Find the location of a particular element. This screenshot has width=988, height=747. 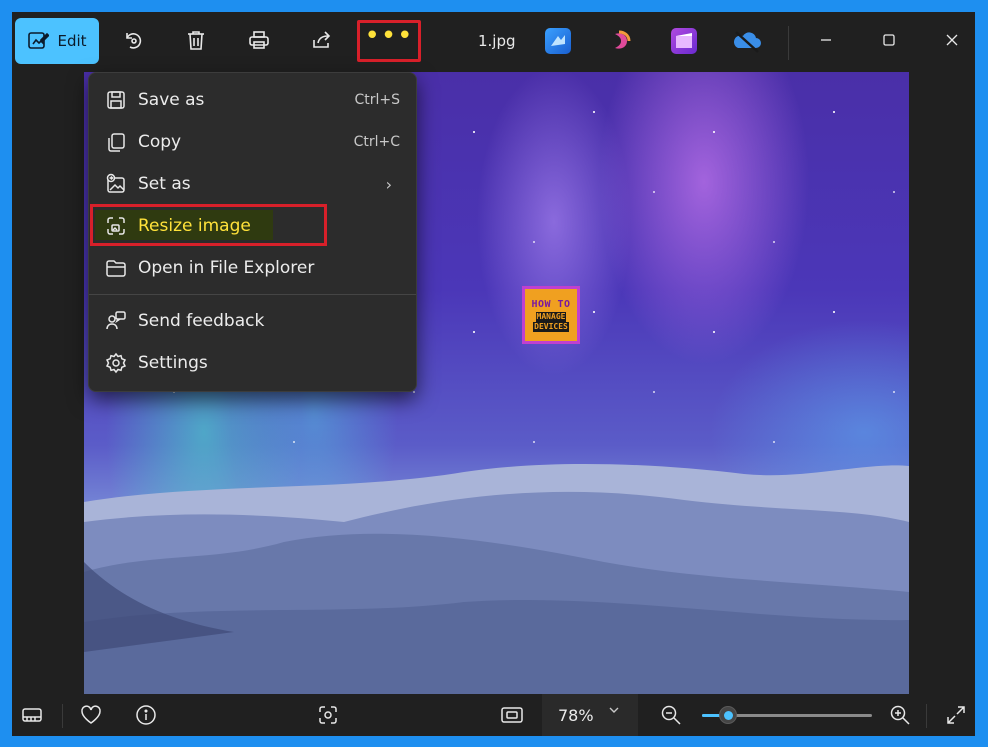

menu-item-resize-image: Resize image is located at coordinates (252, 226).